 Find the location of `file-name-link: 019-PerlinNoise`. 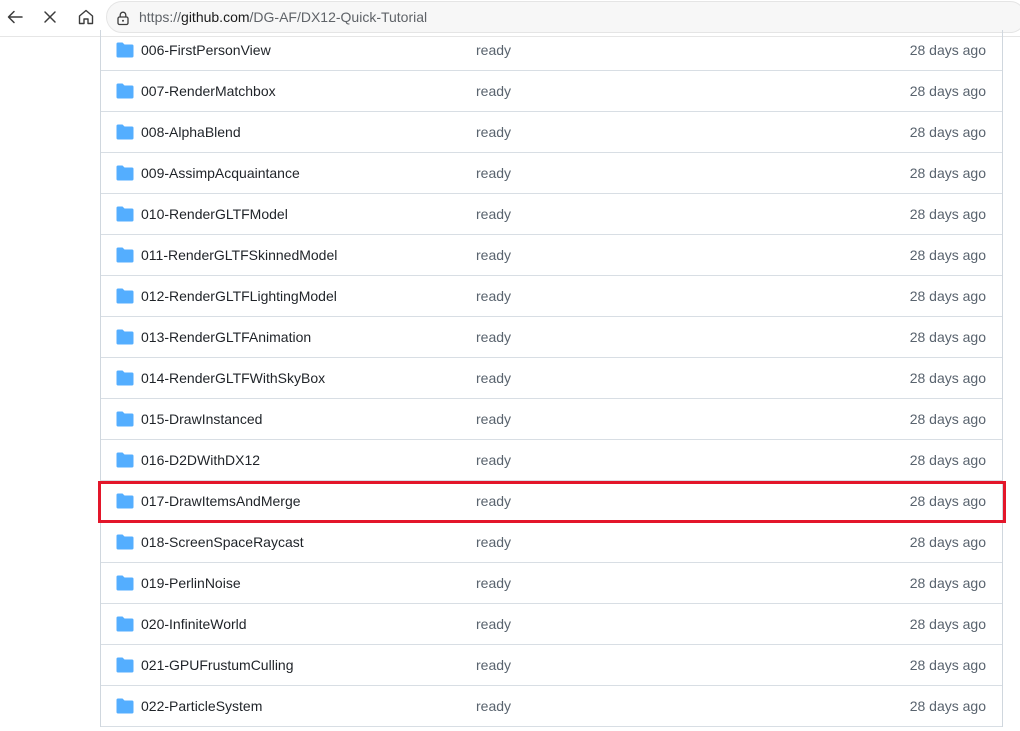

file-name-link: 019-PerlinNoise is located at coordinates (191, 583).